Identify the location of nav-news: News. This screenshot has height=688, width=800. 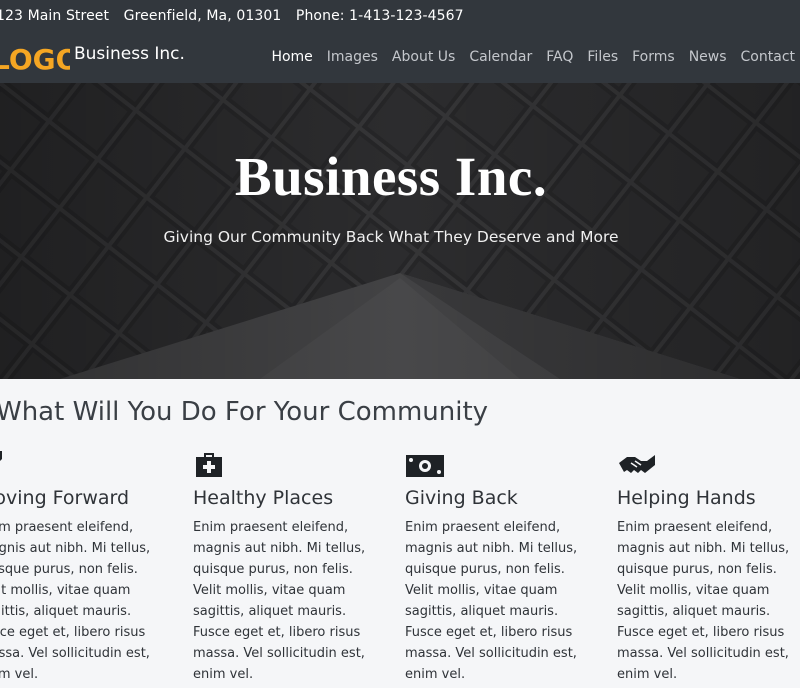
(708, 57).